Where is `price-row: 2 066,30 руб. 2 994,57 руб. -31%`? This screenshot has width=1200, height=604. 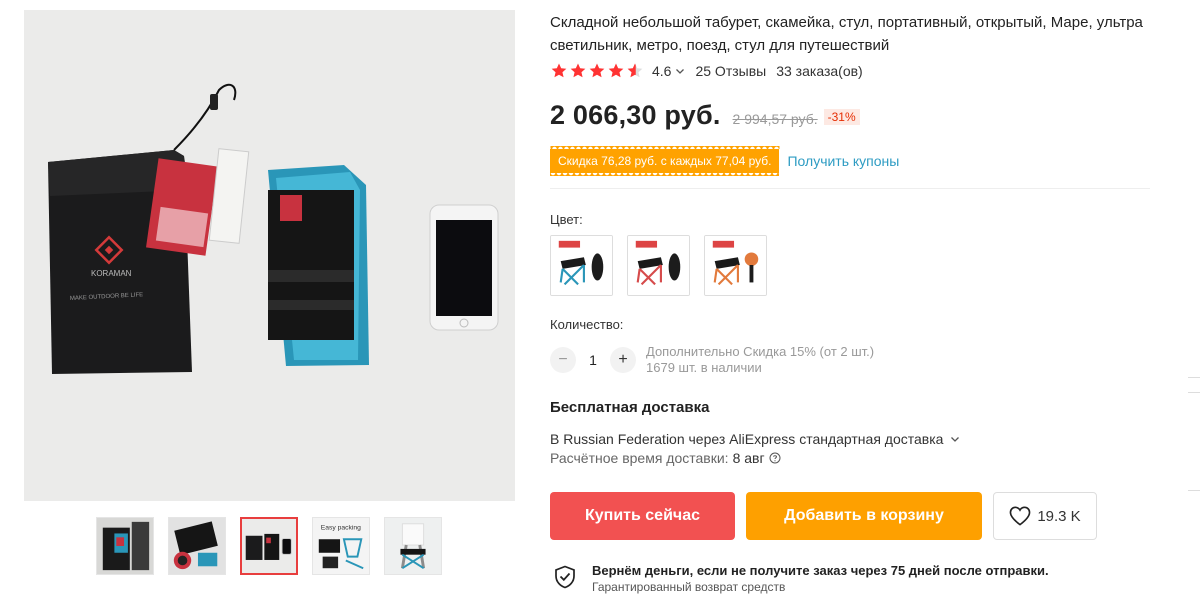 price-row: 2 066,30 руб. 2 994,57 руб. -31% is located at coordinates (705, 115).